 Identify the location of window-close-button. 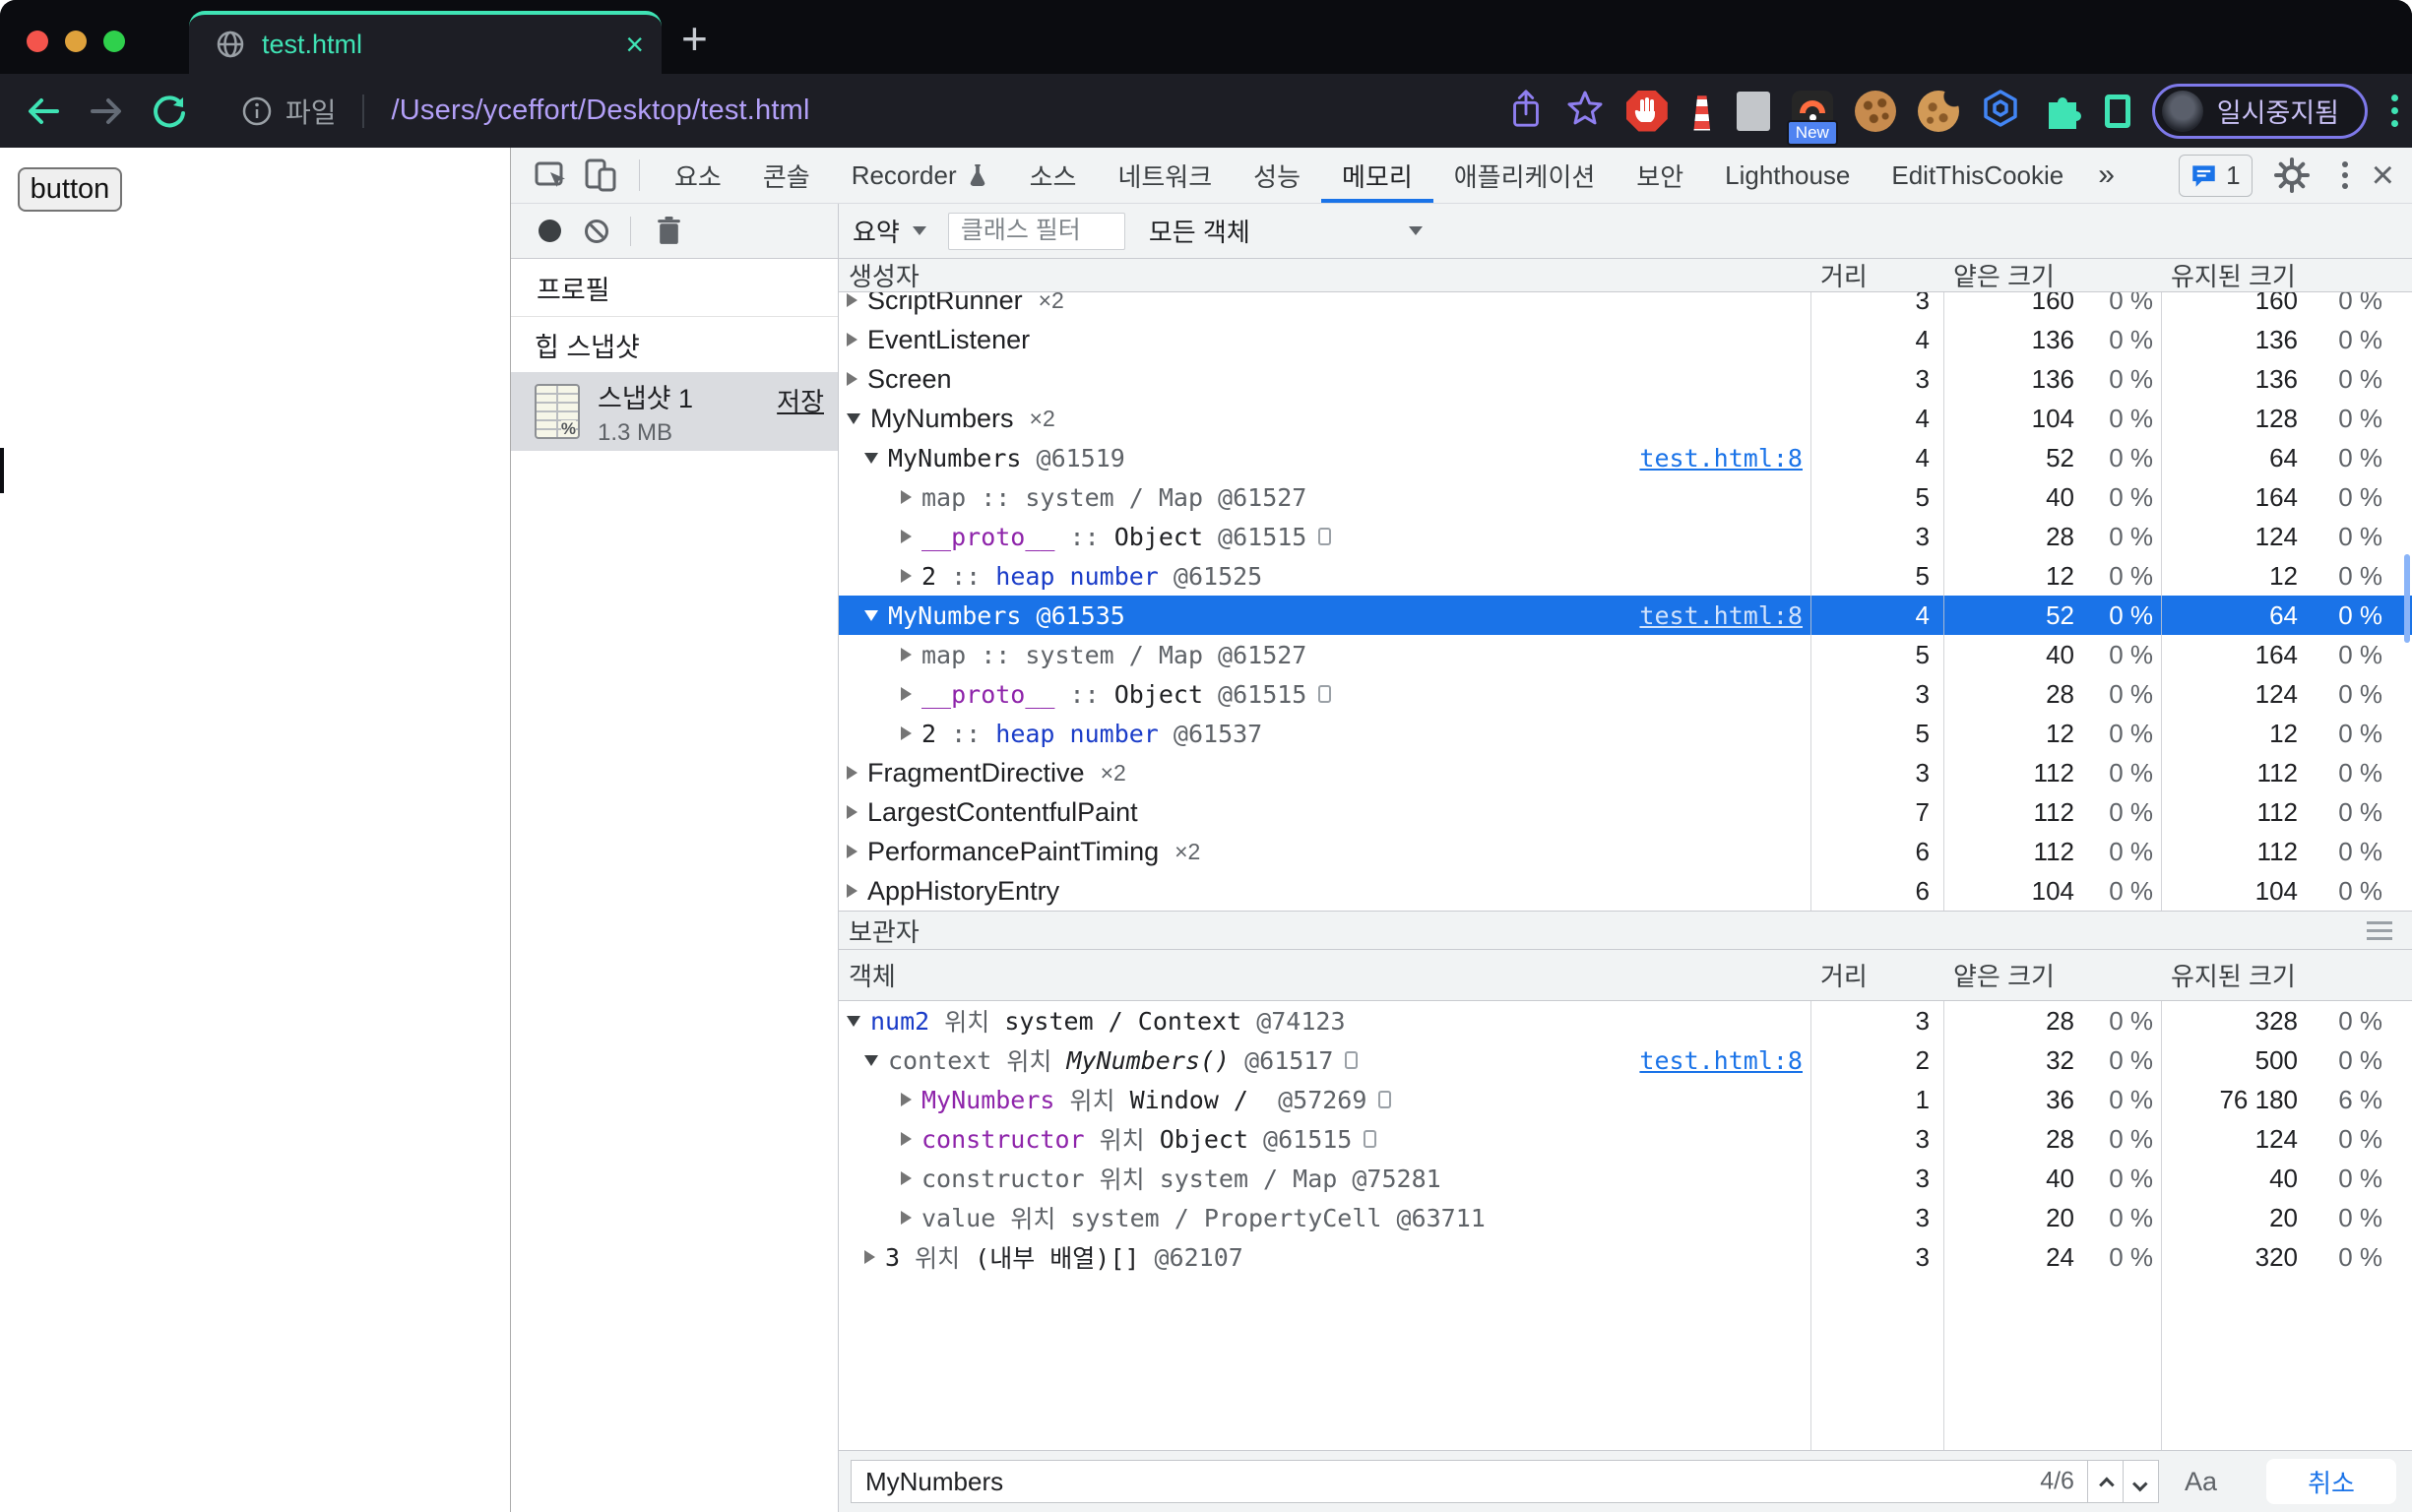
(37, 41).